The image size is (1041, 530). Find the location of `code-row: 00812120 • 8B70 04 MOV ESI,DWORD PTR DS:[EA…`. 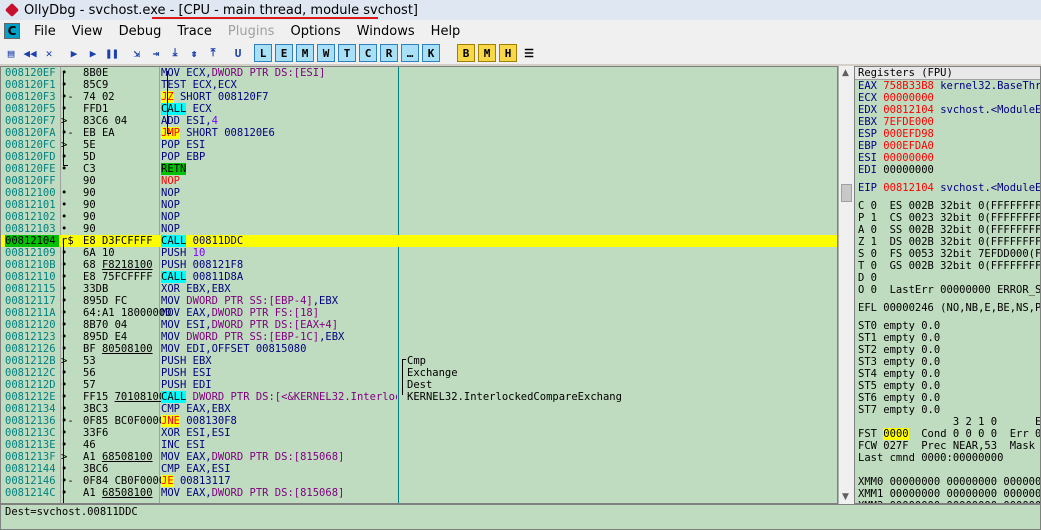

code-row: 00812120 • 8B70 04 MOV ESI,DWORD PTR DS:[EA… is located at coordinates (419, 325).